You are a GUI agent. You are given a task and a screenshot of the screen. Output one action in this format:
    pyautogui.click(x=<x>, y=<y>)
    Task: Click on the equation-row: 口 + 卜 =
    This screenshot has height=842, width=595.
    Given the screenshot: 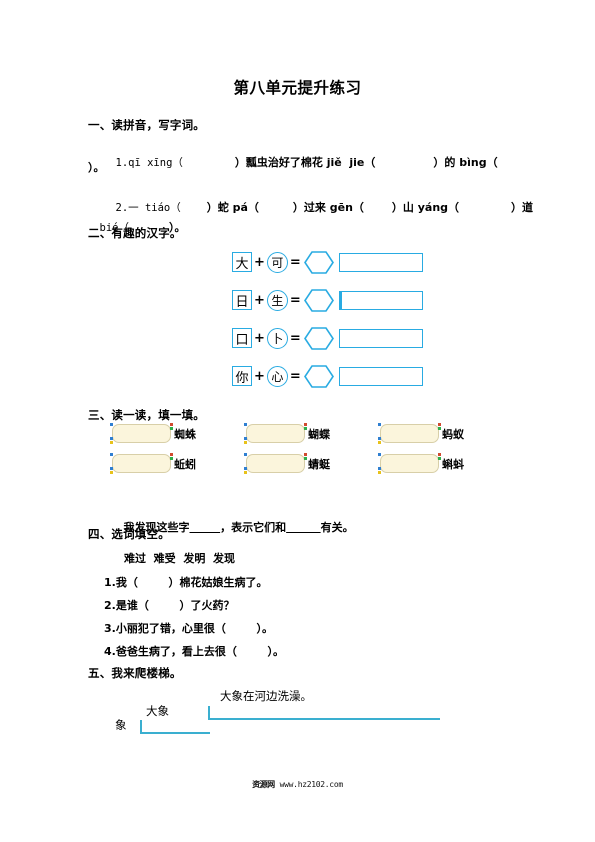 What is the action you would take?
    pyautogui.click(x=327, y=338)
    